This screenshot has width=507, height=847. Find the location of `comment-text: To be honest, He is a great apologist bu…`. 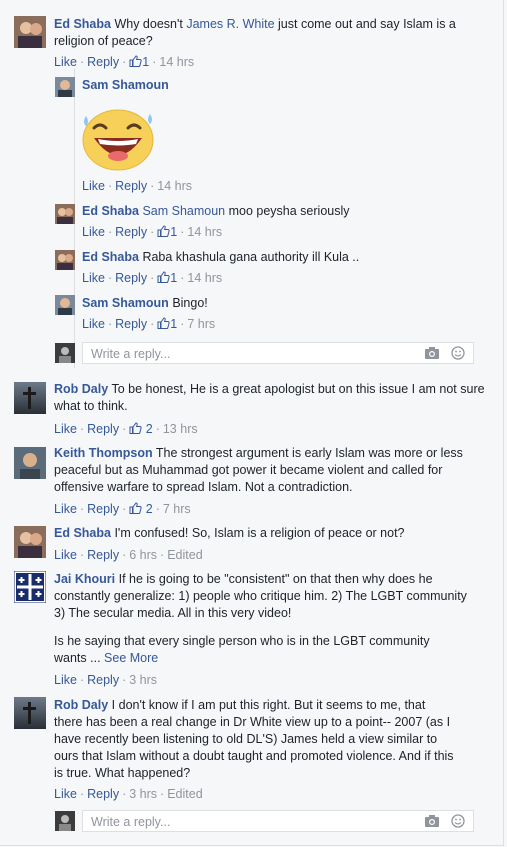

comment-text: To be honest, He is a great apologist bu… is located at coordinates (269, 397).